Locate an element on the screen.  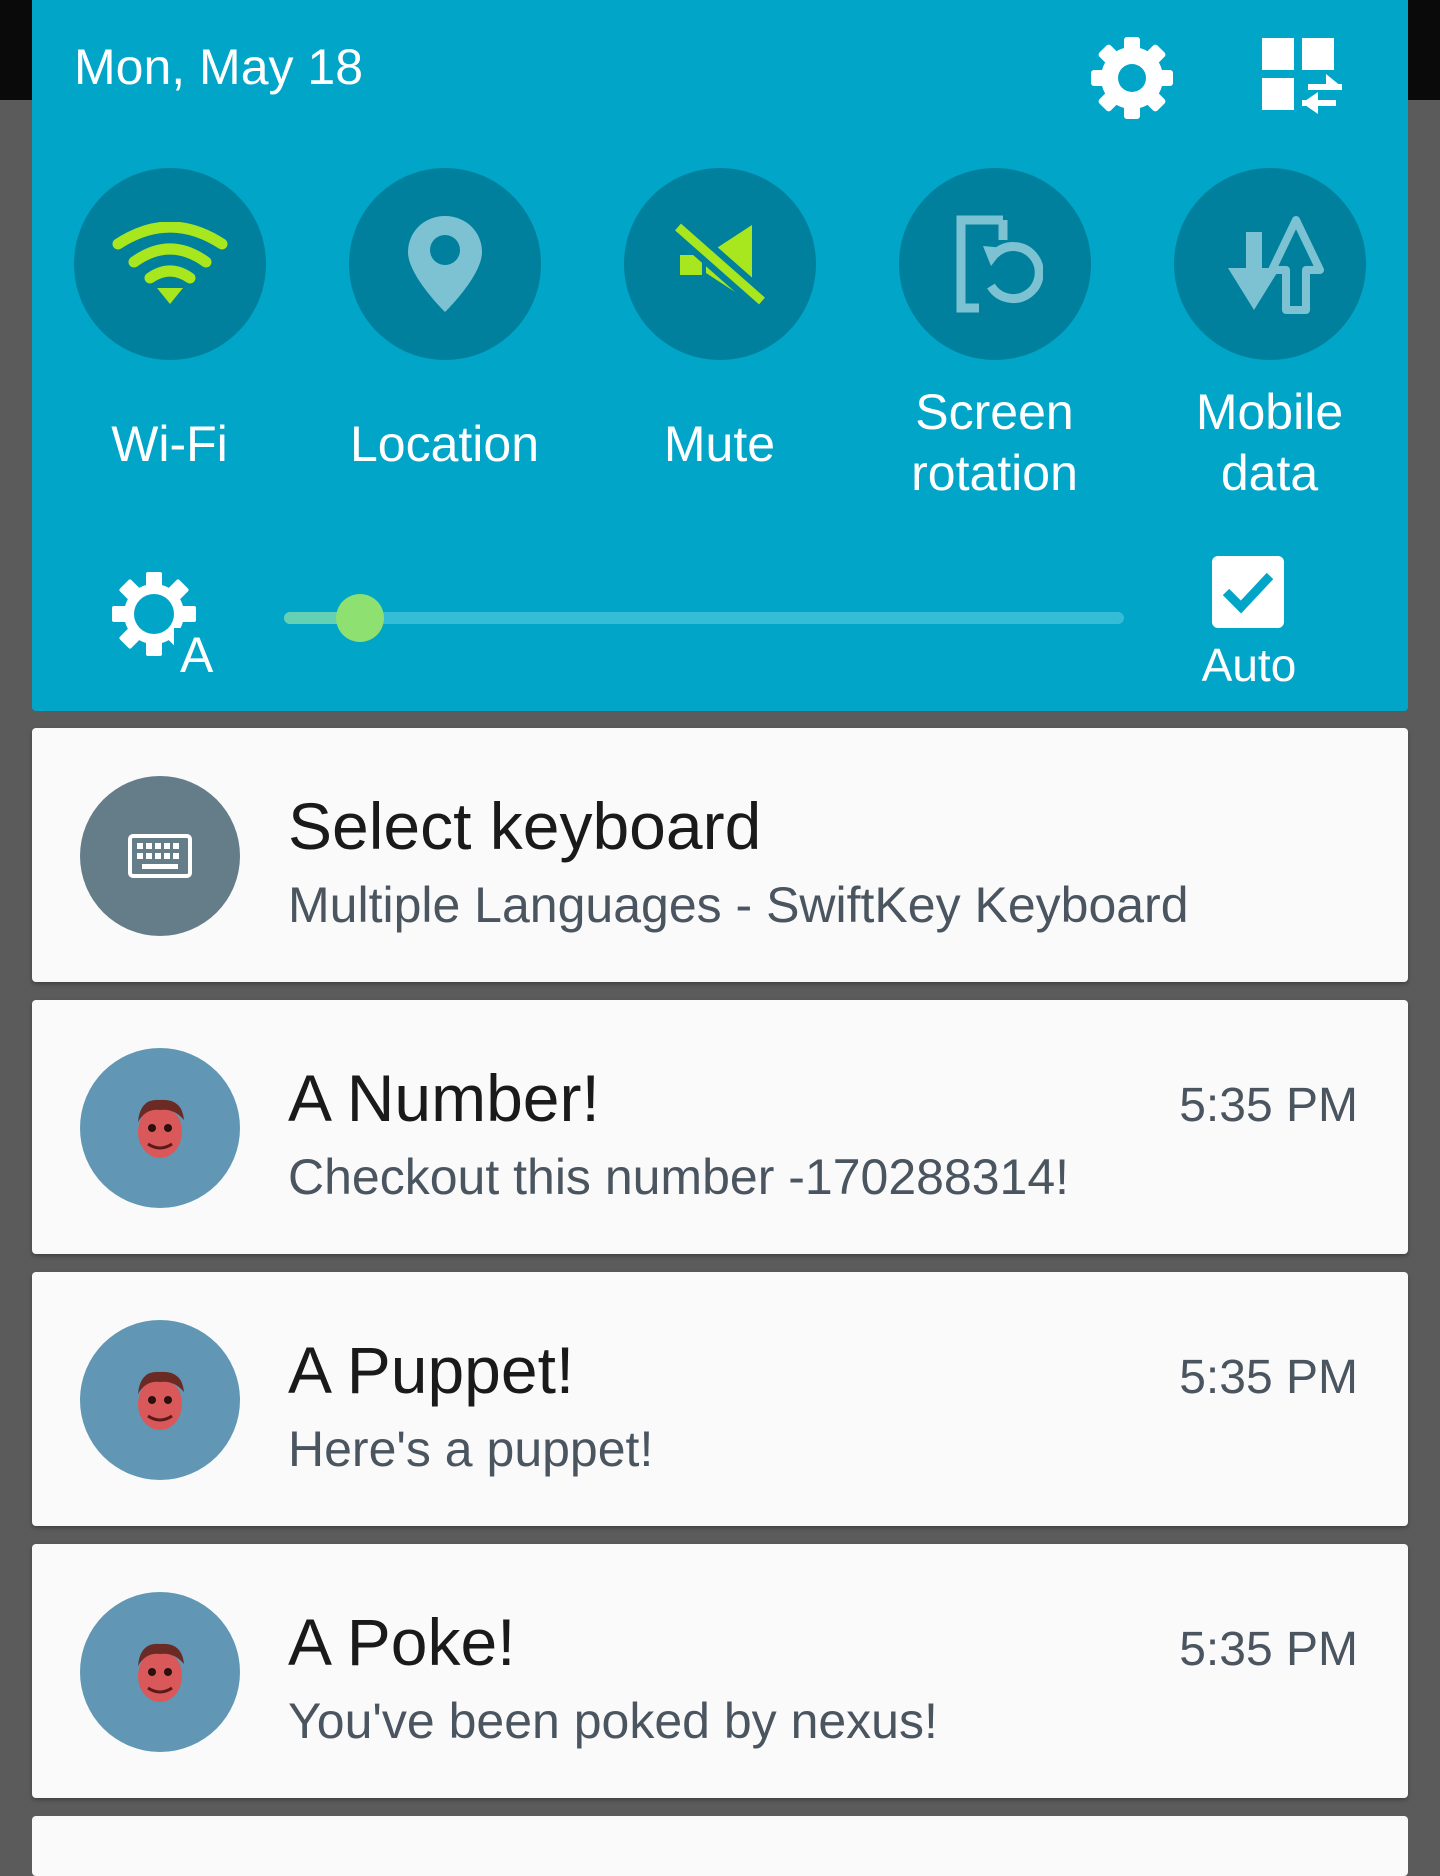
toggle-label: Mute is located at coordinates (719, 444).